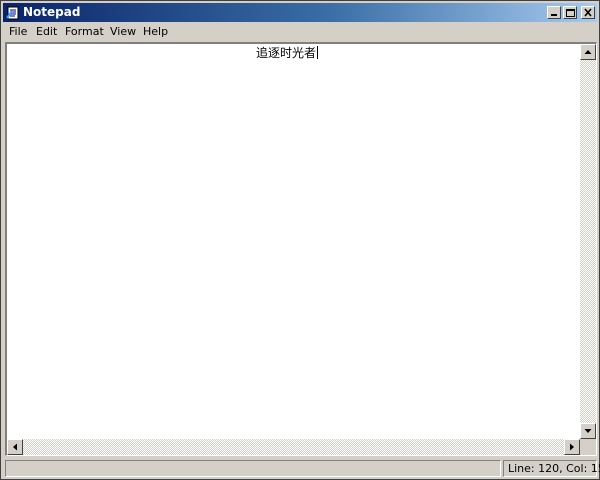 The width and height of the screenshot is (600, 480). I want to click on text-line: 追逐时光者, so click(287, 53).